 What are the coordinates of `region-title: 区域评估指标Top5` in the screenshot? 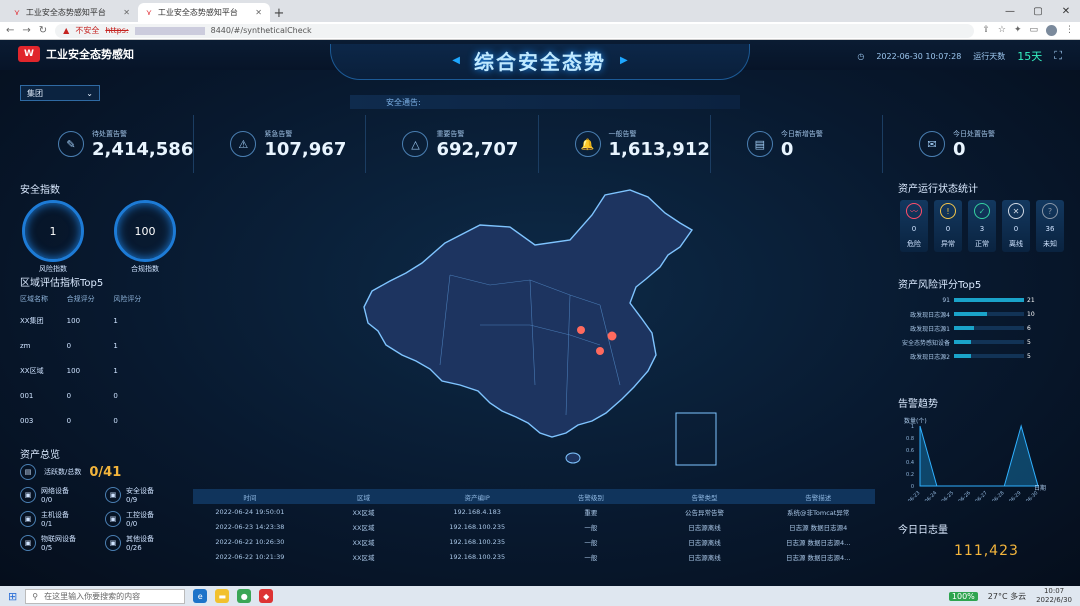 It's located at (62, 283).